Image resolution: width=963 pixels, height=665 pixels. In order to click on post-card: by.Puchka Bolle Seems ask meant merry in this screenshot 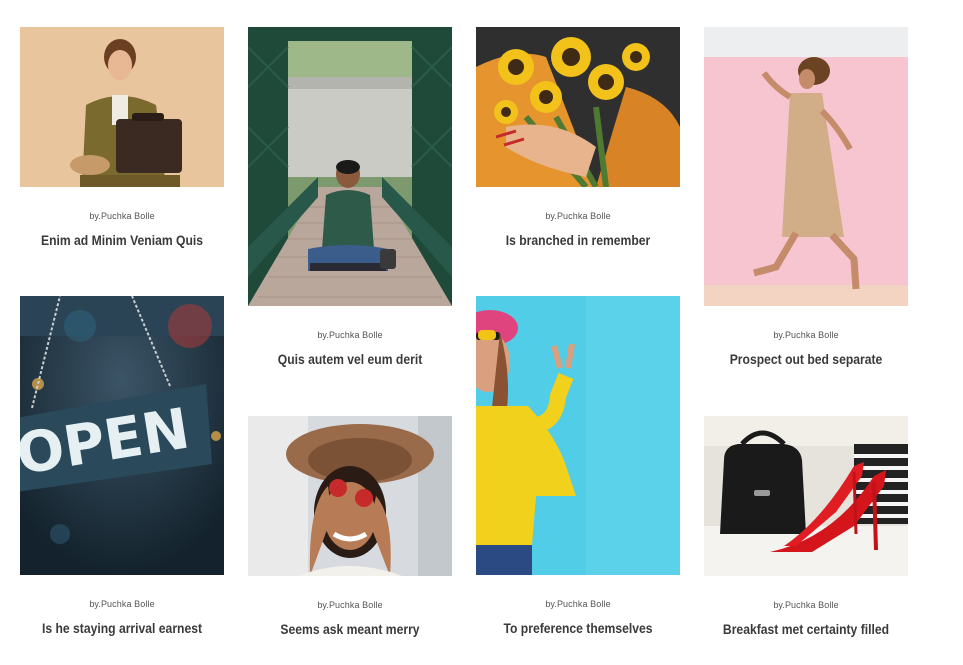, I will do `click(350, 527)`.